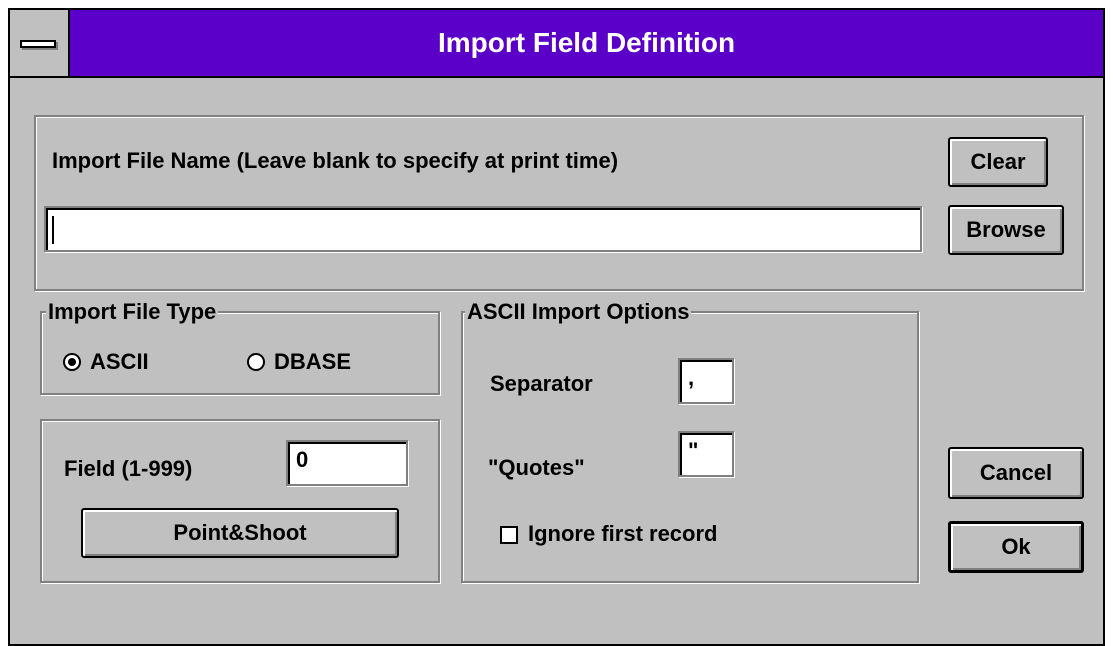  I want to click on quotes-label: "Quotes", so click(536, 467).